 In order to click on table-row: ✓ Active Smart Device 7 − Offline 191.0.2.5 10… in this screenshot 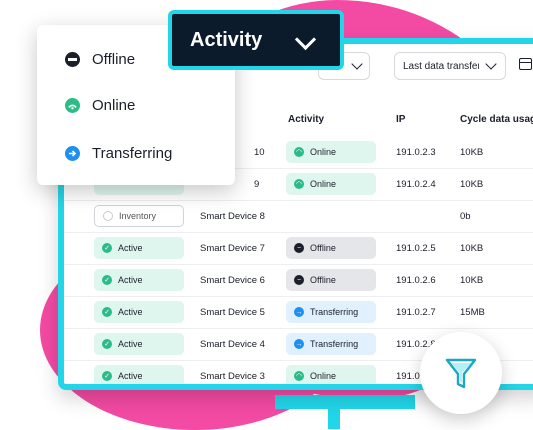, I will do `click(298, 248)`.